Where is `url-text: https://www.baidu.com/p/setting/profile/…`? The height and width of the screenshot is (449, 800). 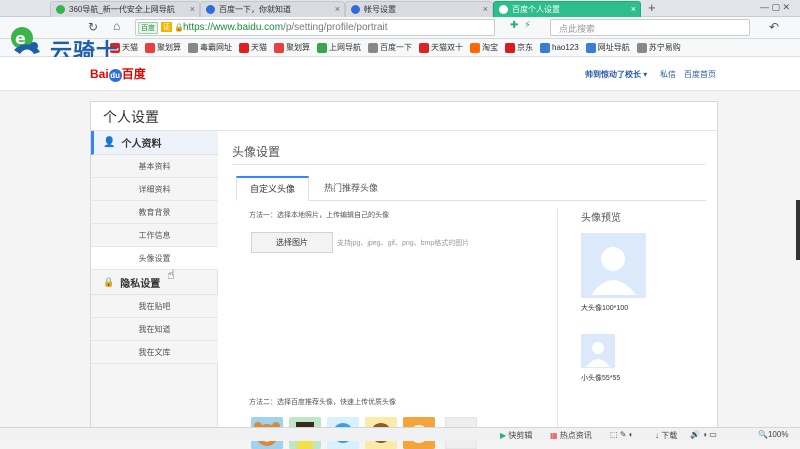 url-text: https://www.baidu.com/p/setting/profile/… is located at coordinates (285, 27).